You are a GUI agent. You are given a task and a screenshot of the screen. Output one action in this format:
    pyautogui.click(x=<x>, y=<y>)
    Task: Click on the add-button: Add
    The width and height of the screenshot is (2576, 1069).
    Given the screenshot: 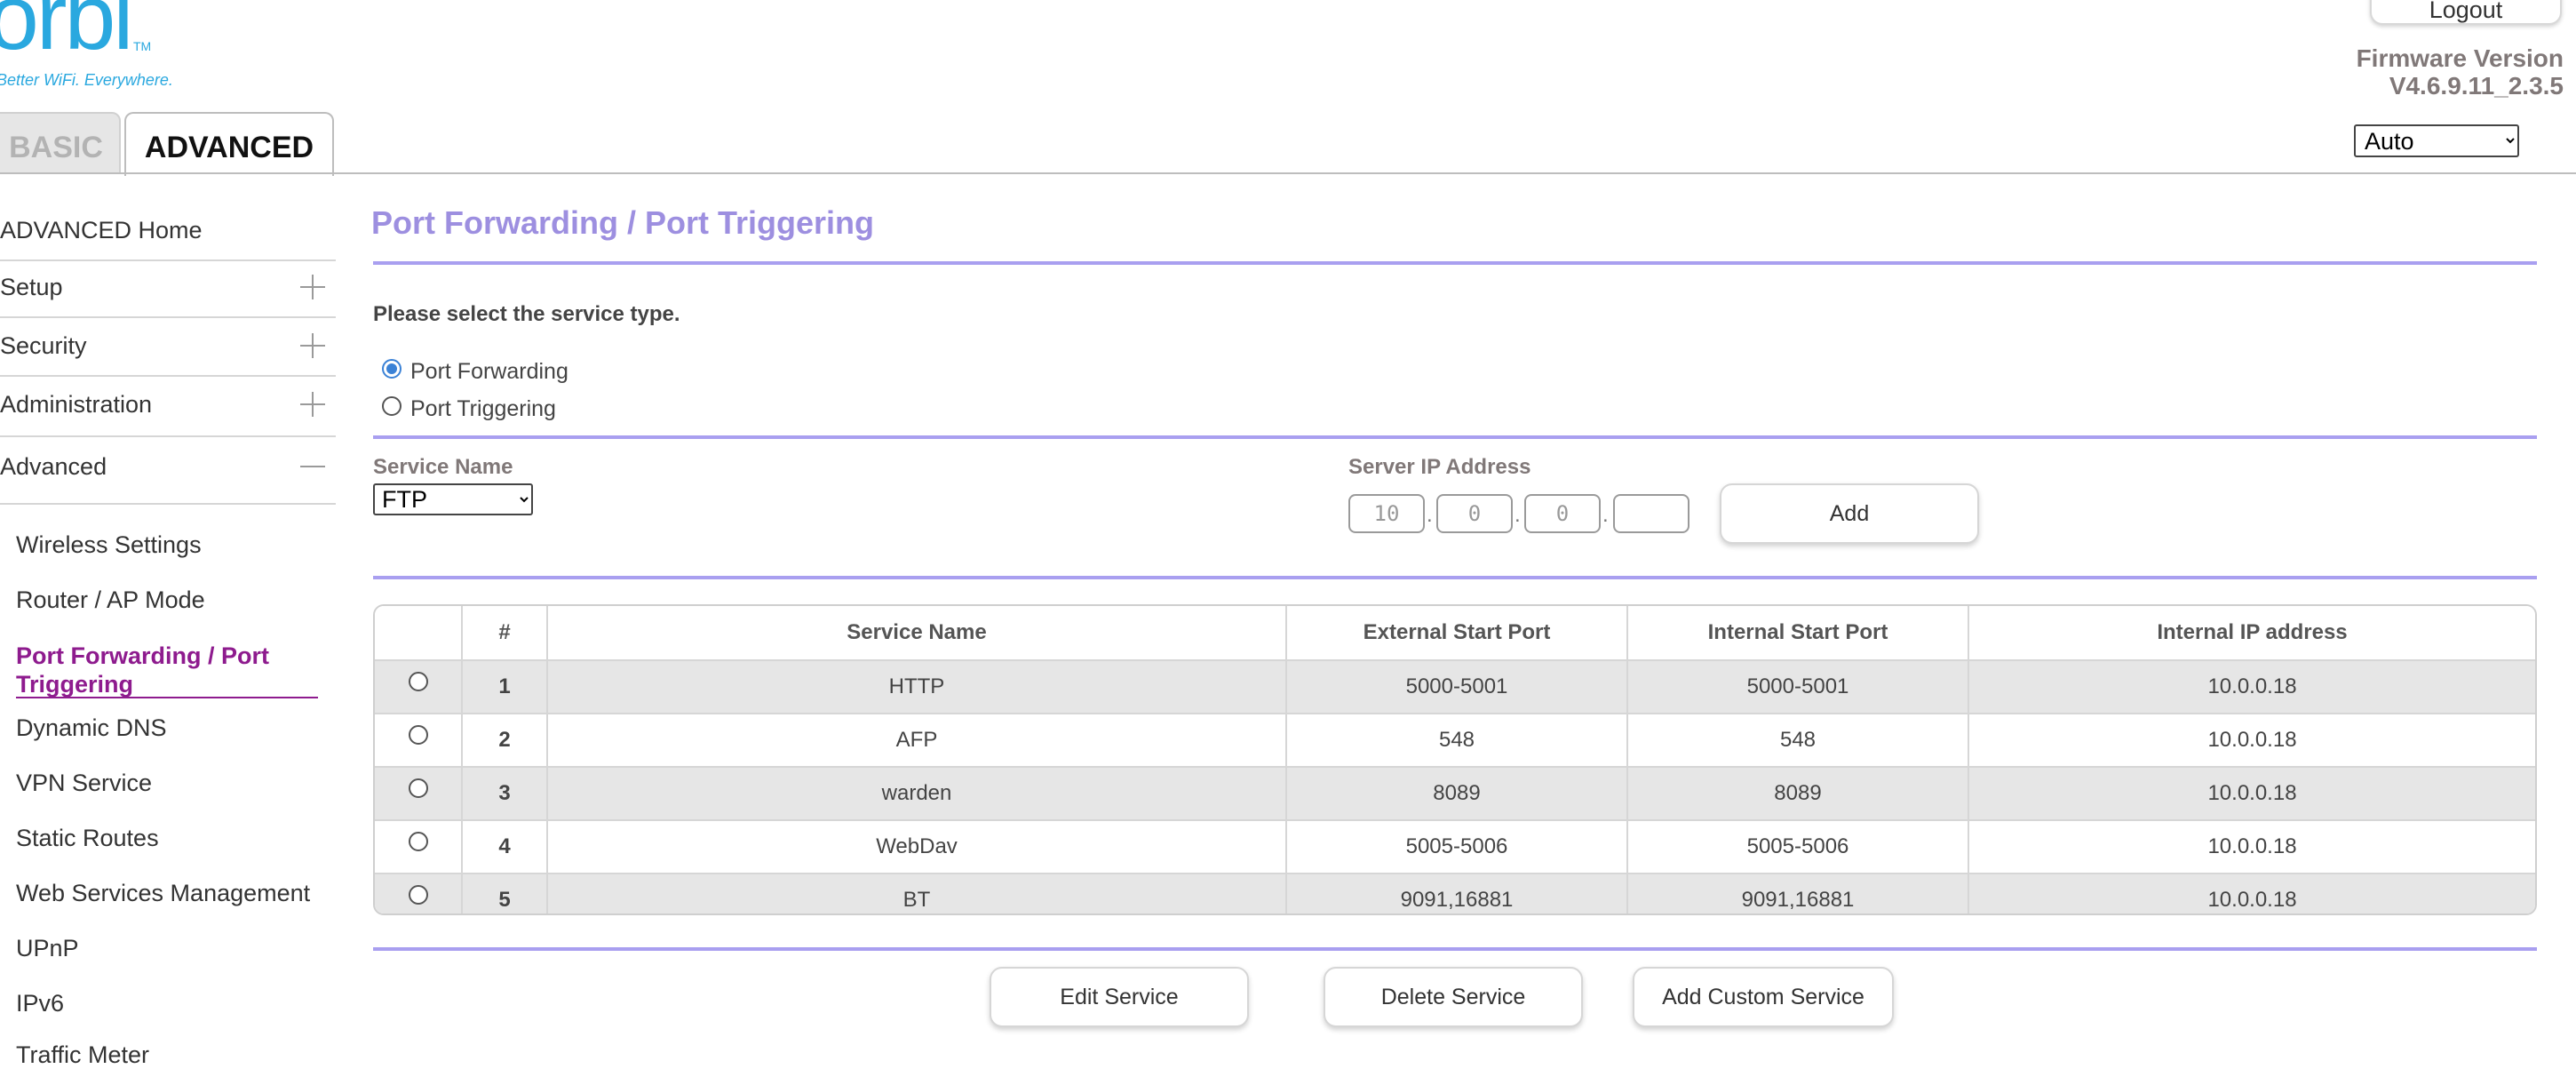 What is the action you would take?
    pyautogui.click(x=1849, y=513)
    